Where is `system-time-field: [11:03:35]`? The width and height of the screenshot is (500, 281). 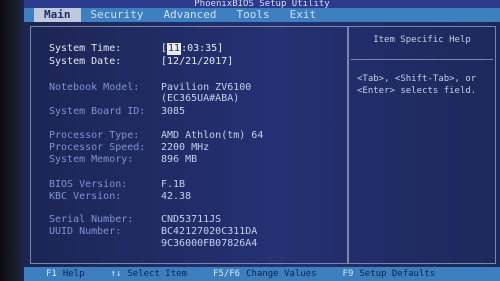
system-time-field: [11:03:35] is located at coordinates (192, 49).